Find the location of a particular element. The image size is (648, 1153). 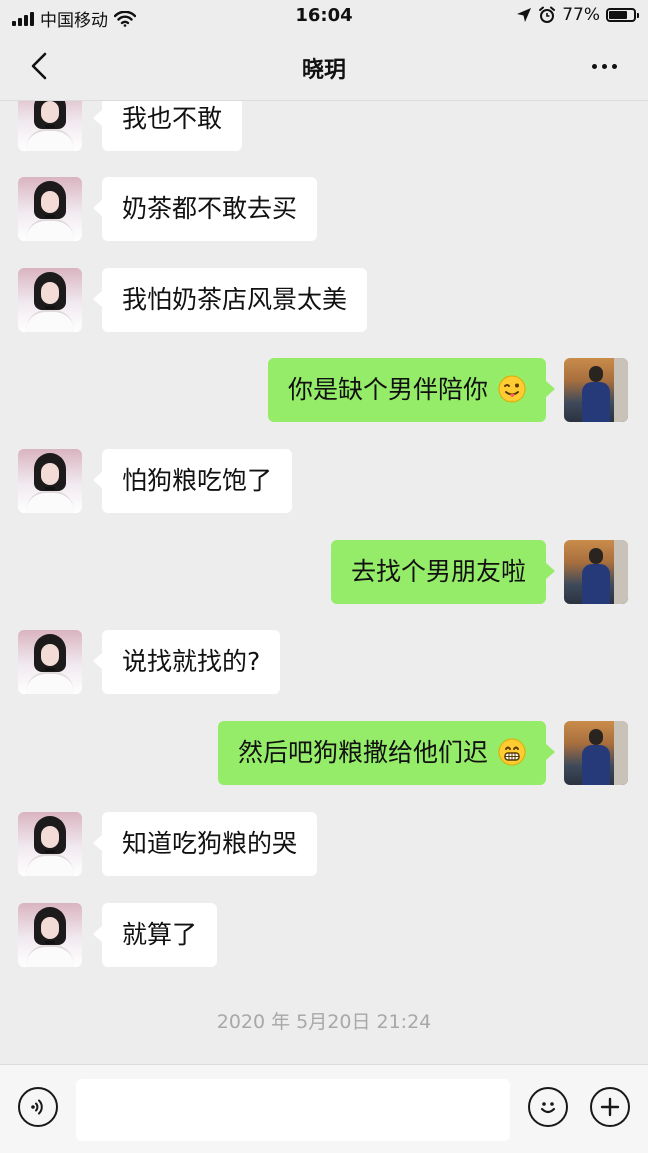

message-row: 奶茶都不敢去买 is located at coordinates (324, 209).